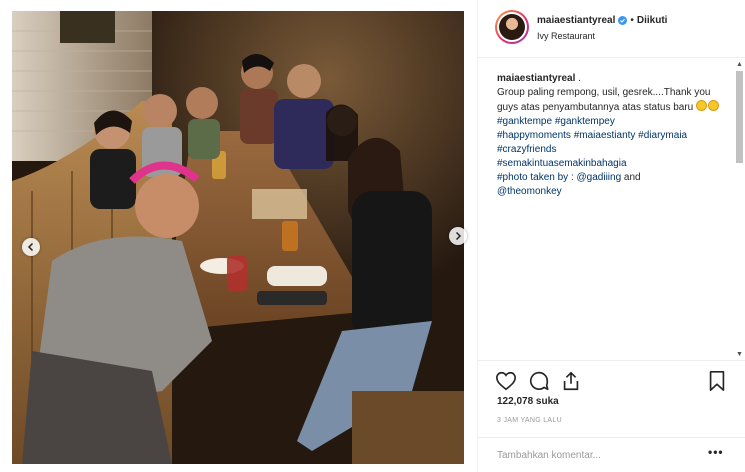 This screenshot has width=745, height=472. What do you see at coordinates (652, 20) in the screenshot?
I see `follow-status-button: Diikuti` at bounding box center [652, 20].